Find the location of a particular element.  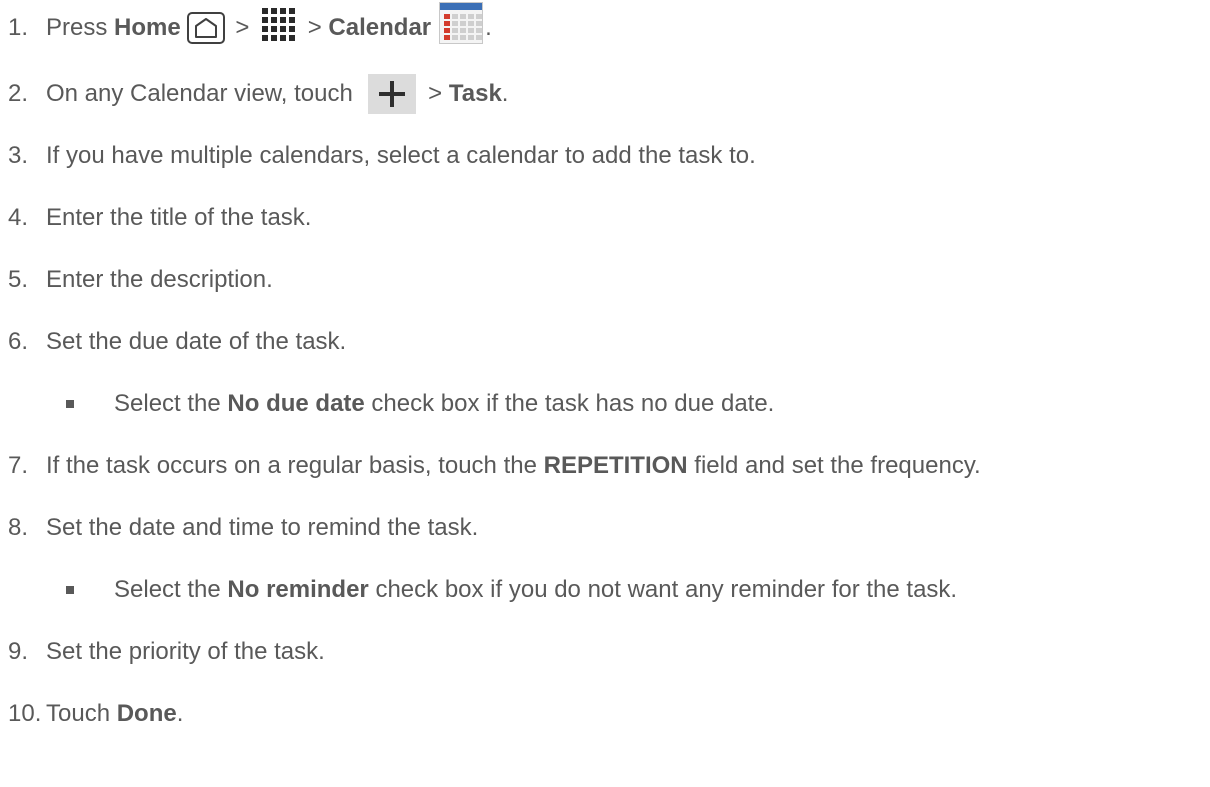

step-number: 6. is located at coordinates (18, 341).